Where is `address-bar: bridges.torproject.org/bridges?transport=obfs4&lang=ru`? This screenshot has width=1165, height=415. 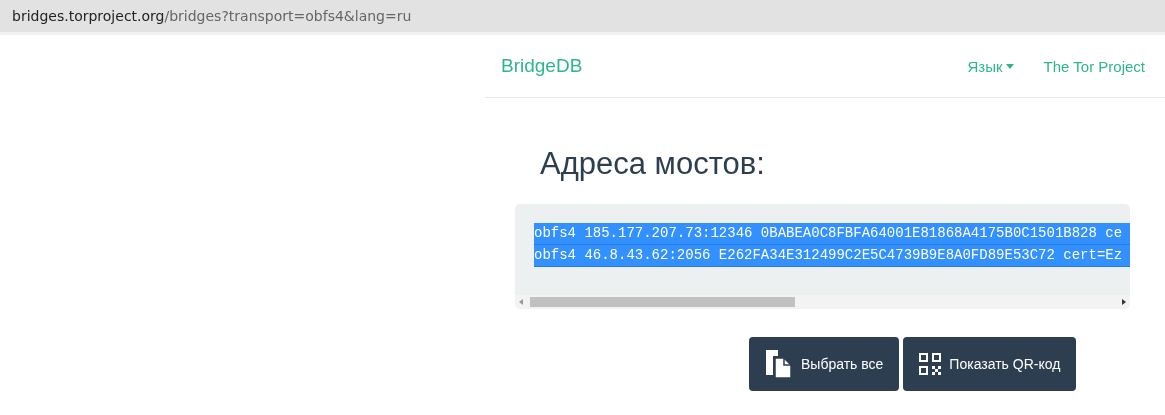 address-bar: bridges.torproject.org/bridges?transport=obfs4&lang=ru is located at coordinates (582, 17).